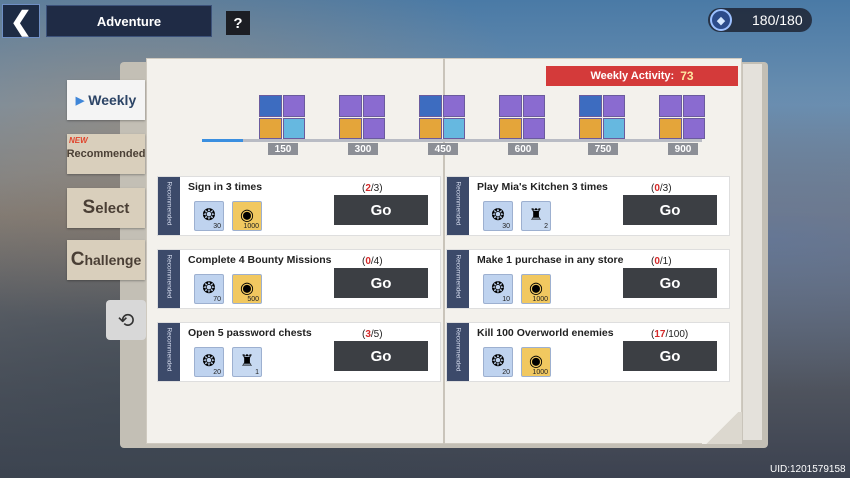 The image size is (850, 478). I want to click on weekly-activity-banner: Weekly Activity: 73, so click(642, 76).